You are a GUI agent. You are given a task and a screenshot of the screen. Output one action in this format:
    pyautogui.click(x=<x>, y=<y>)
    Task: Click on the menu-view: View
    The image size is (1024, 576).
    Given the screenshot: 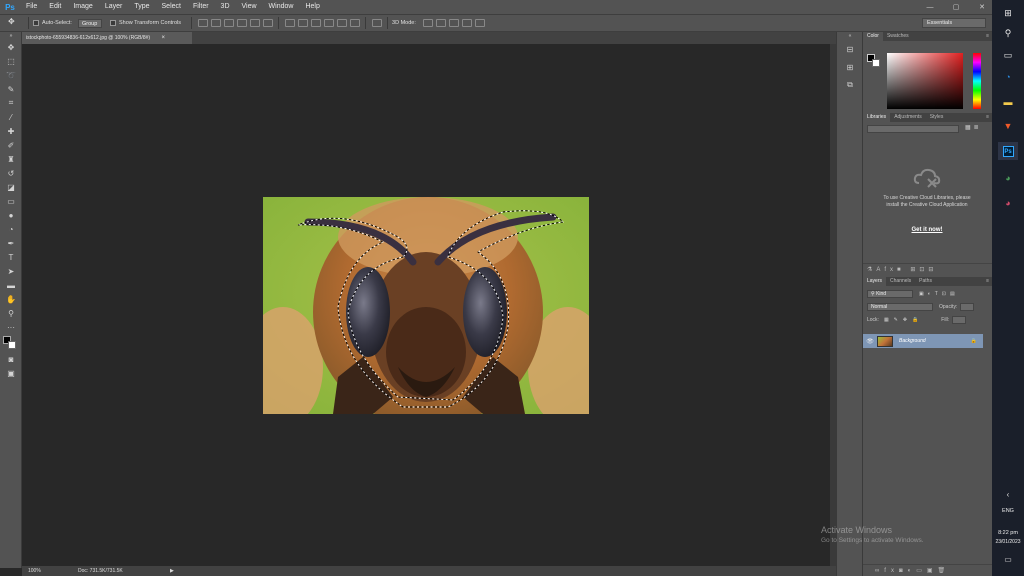 What is the action you would take?
    pyautogui.click(x=249, y=7)
    